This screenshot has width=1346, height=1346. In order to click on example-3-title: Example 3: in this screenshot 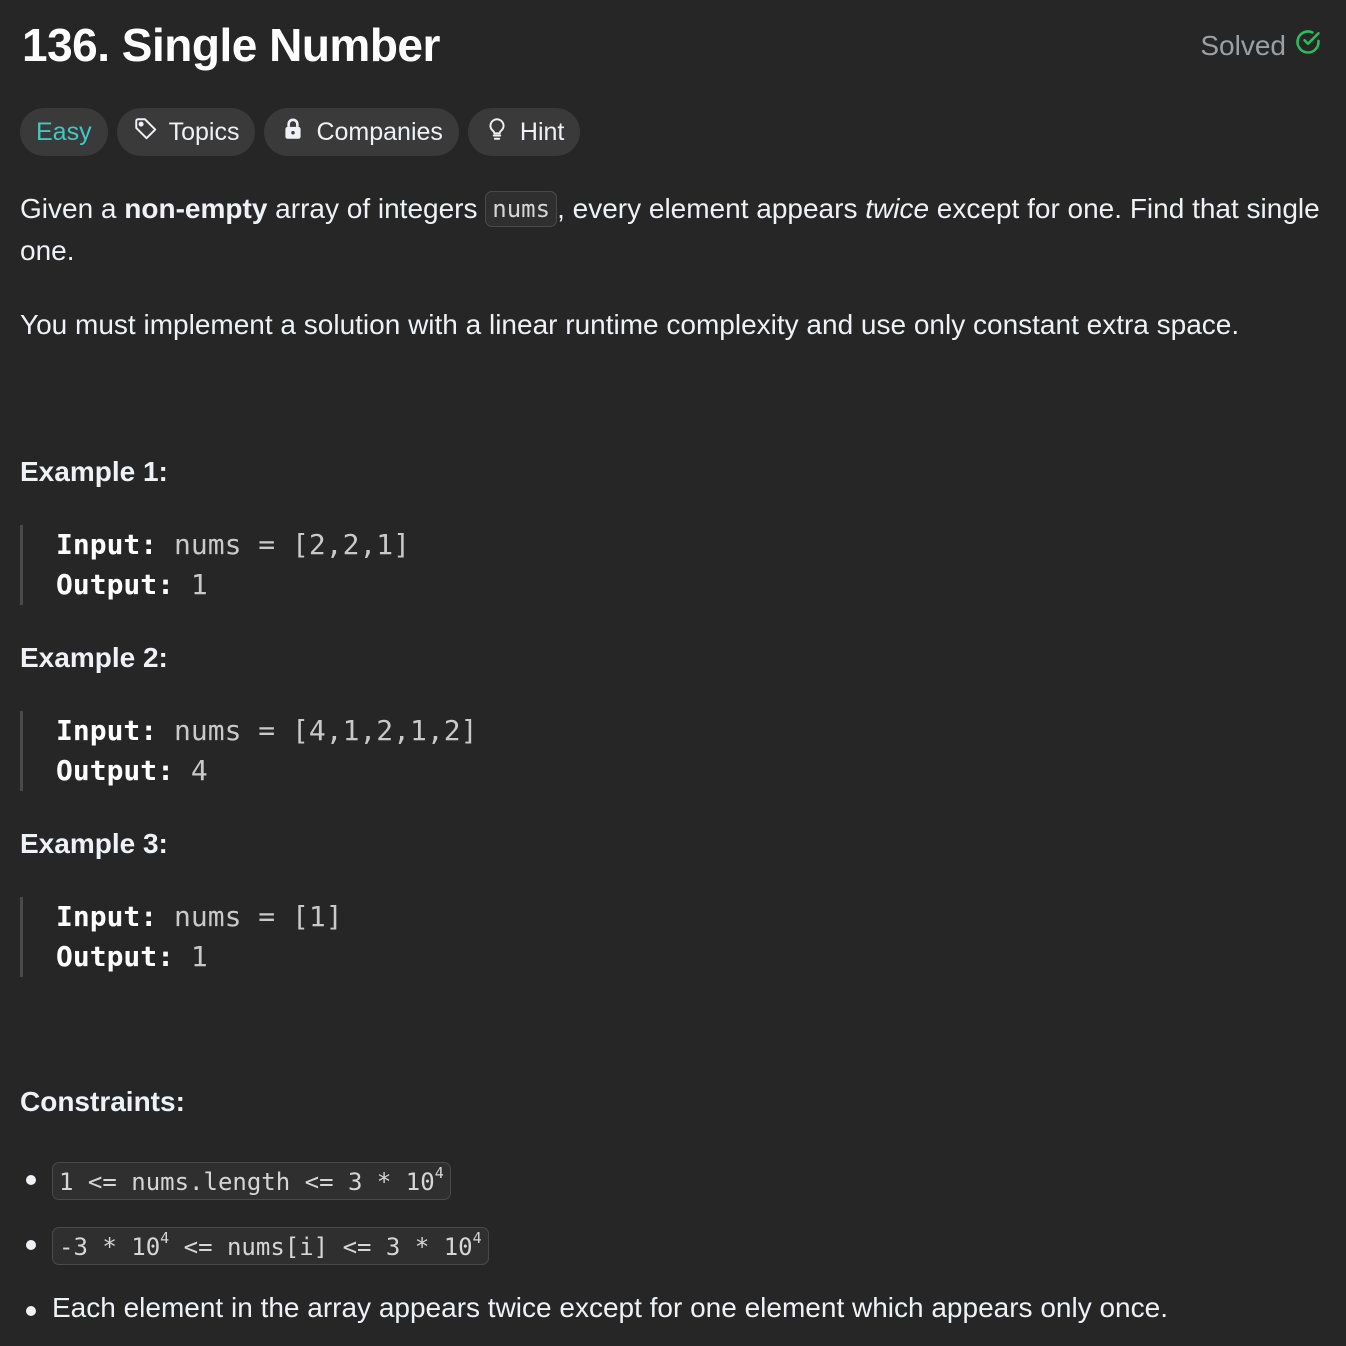, I will do `click(94, 843)`.